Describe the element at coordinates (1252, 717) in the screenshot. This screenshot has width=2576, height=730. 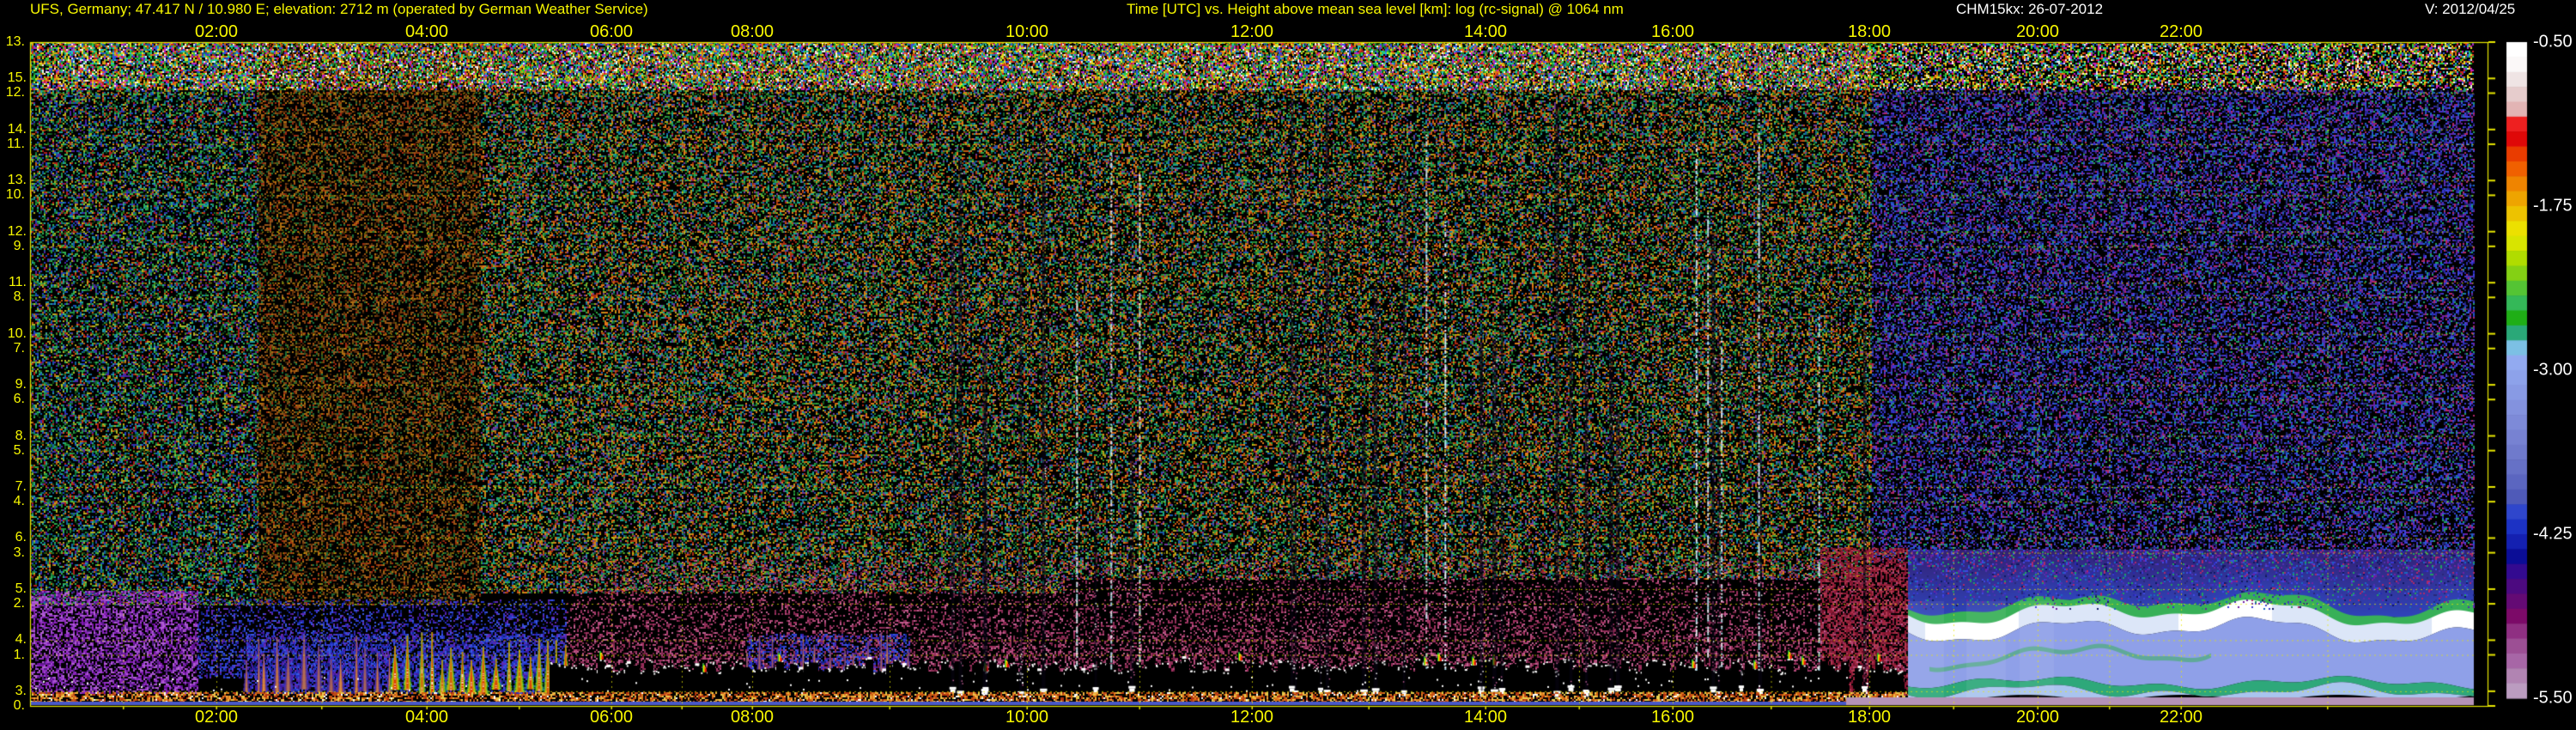
I see `x-axis-label-bottom: 12:00` at that location.